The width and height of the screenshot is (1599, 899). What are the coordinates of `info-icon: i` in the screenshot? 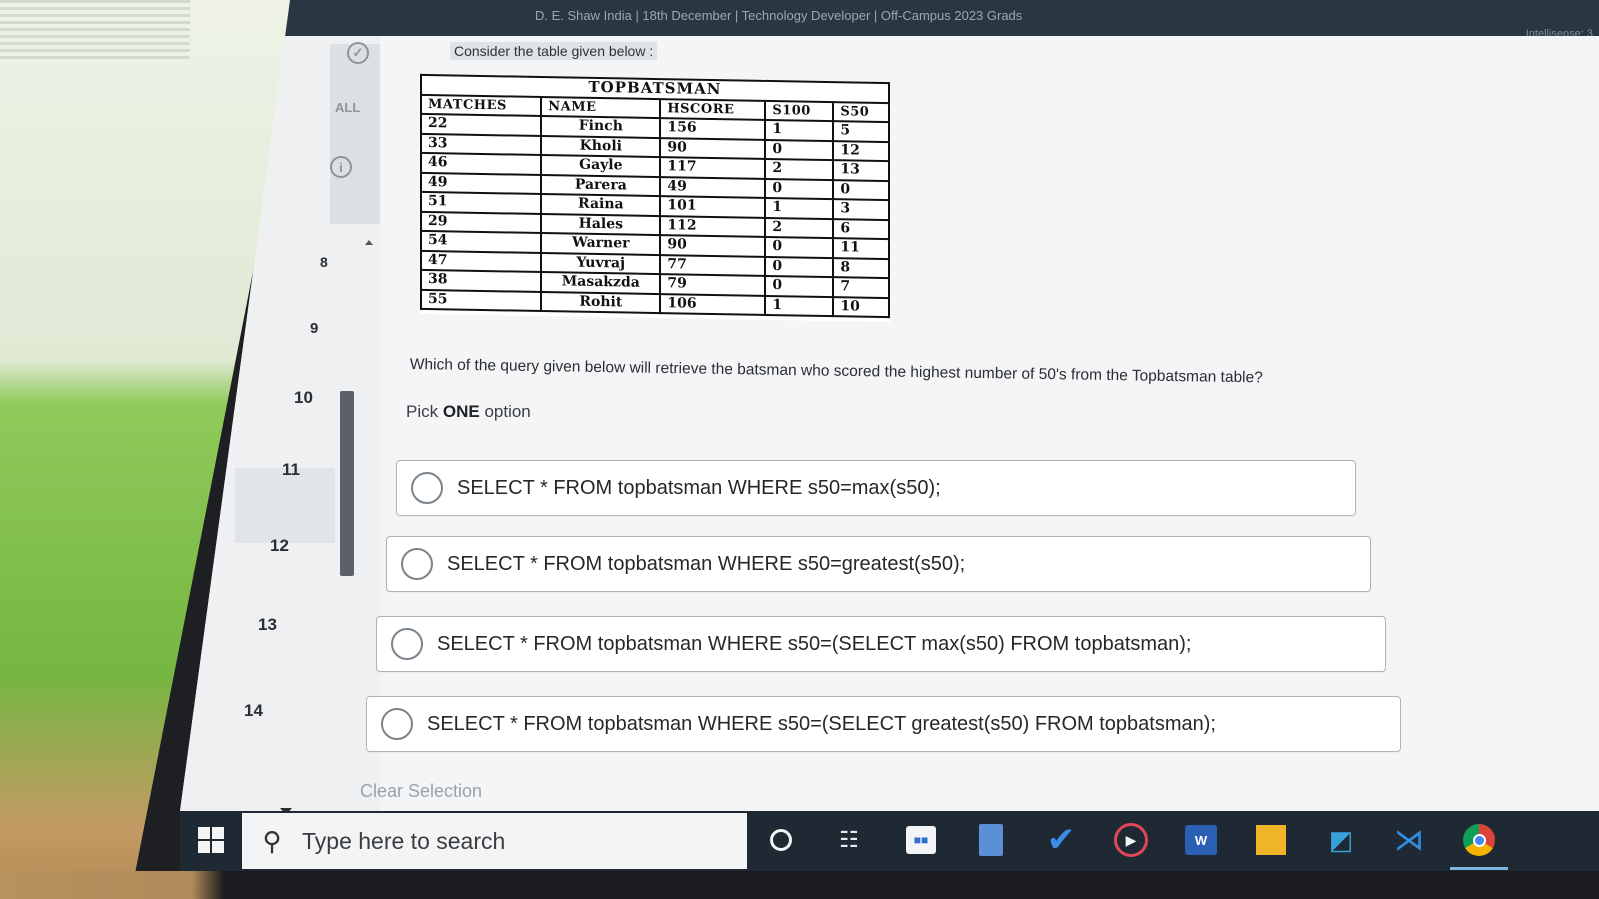 It's located at (341, 167).